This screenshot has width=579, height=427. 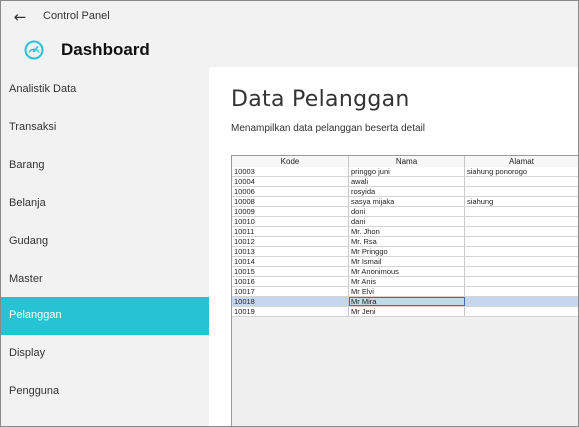 I want to click on table-row: 10011 Mr. Jhon, so click(x=405, y=232).